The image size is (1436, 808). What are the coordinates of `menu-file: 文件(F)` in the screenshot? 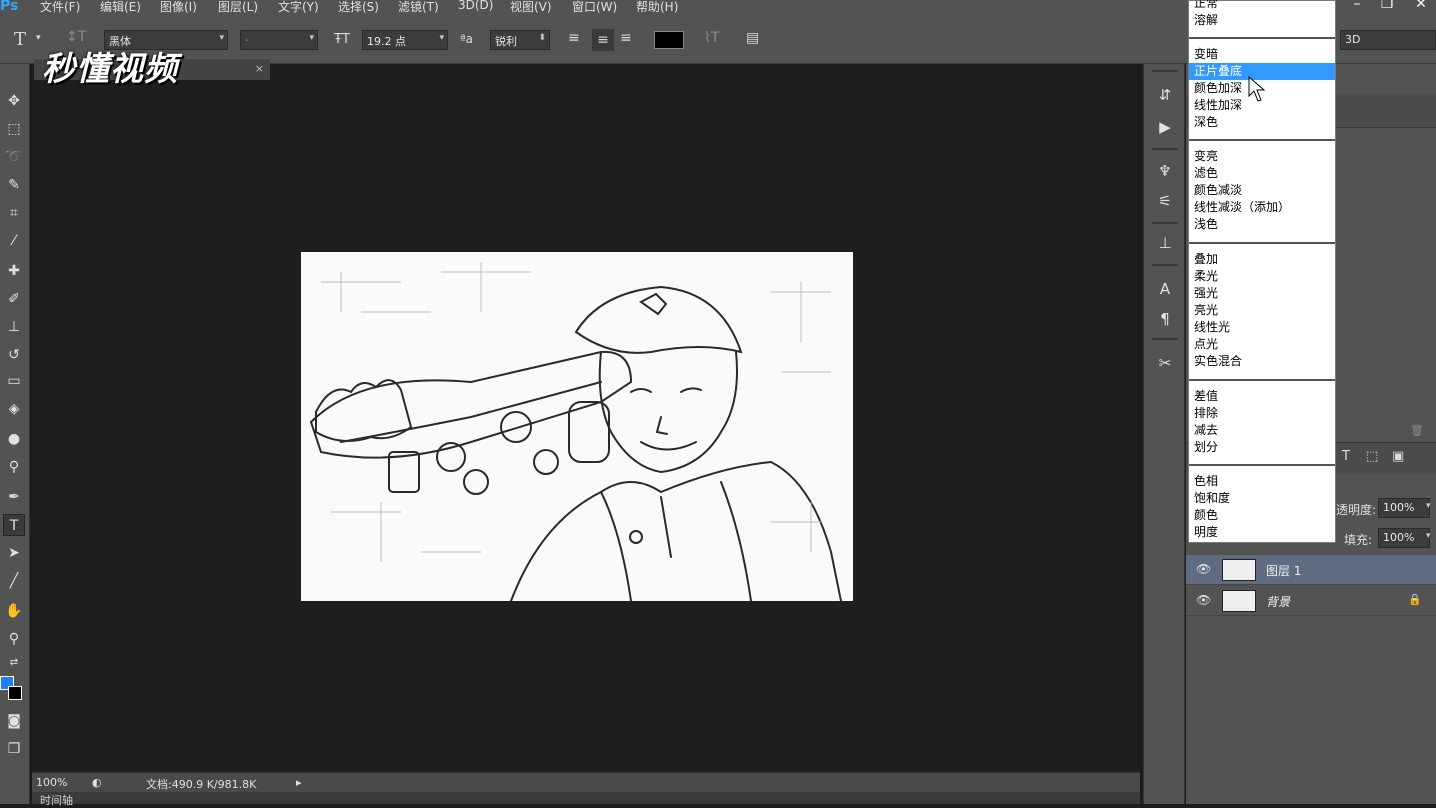 It's located at (60, 7).